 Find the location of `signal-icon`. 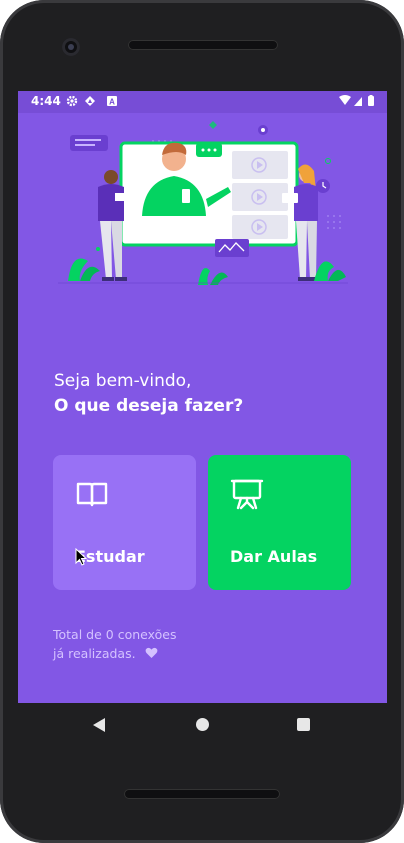

signal-icon is located at coordinates (358, 101).